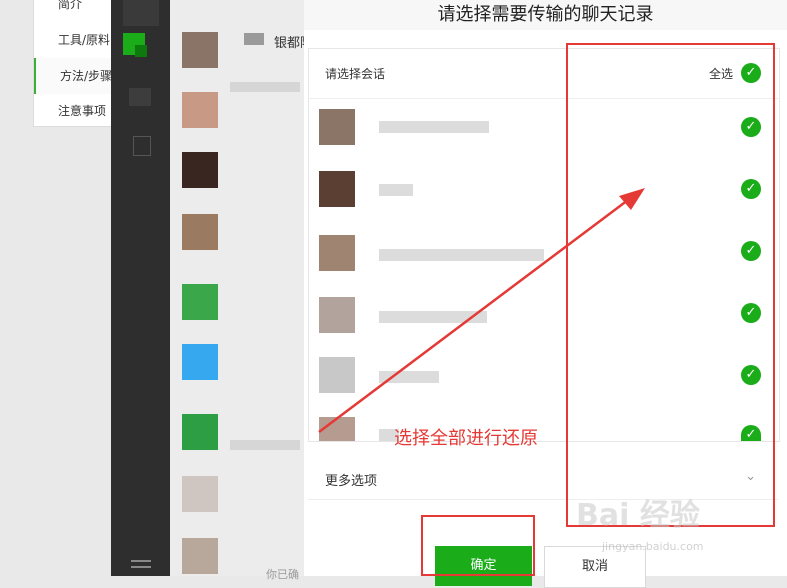 This screenshot has height=588, width=787. I want to click on annotation-text: 选择全部进行还原, so click(466, 438).